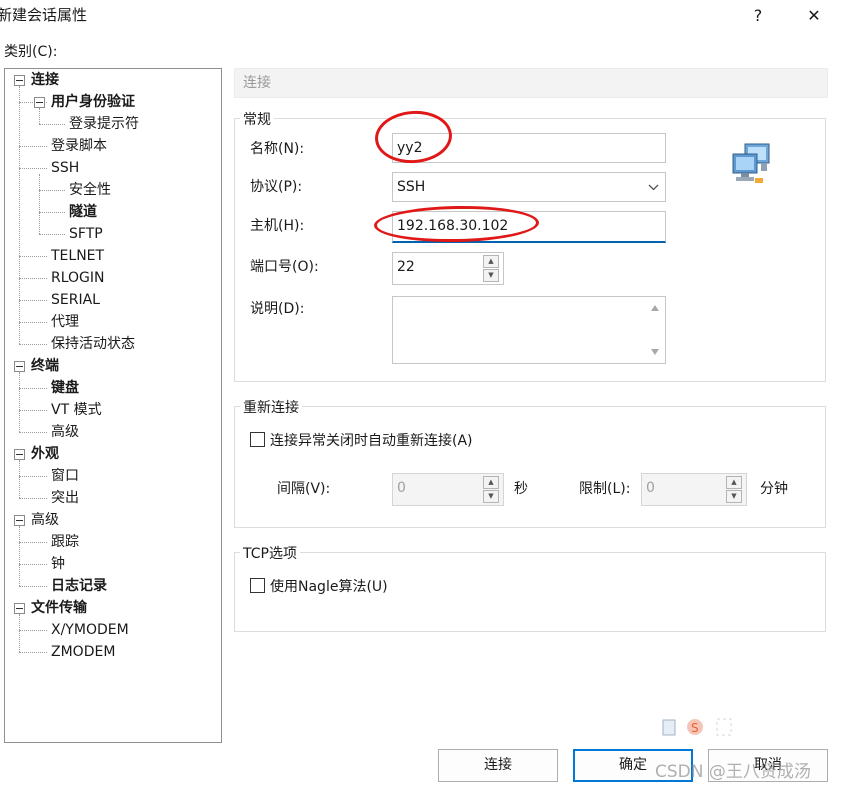 This screenshot has height=788, width=841. Describe the element at coordinates (329, 587) in the screenshot. I see `nagle-label: 使用Nagle算法(U)` at that location.